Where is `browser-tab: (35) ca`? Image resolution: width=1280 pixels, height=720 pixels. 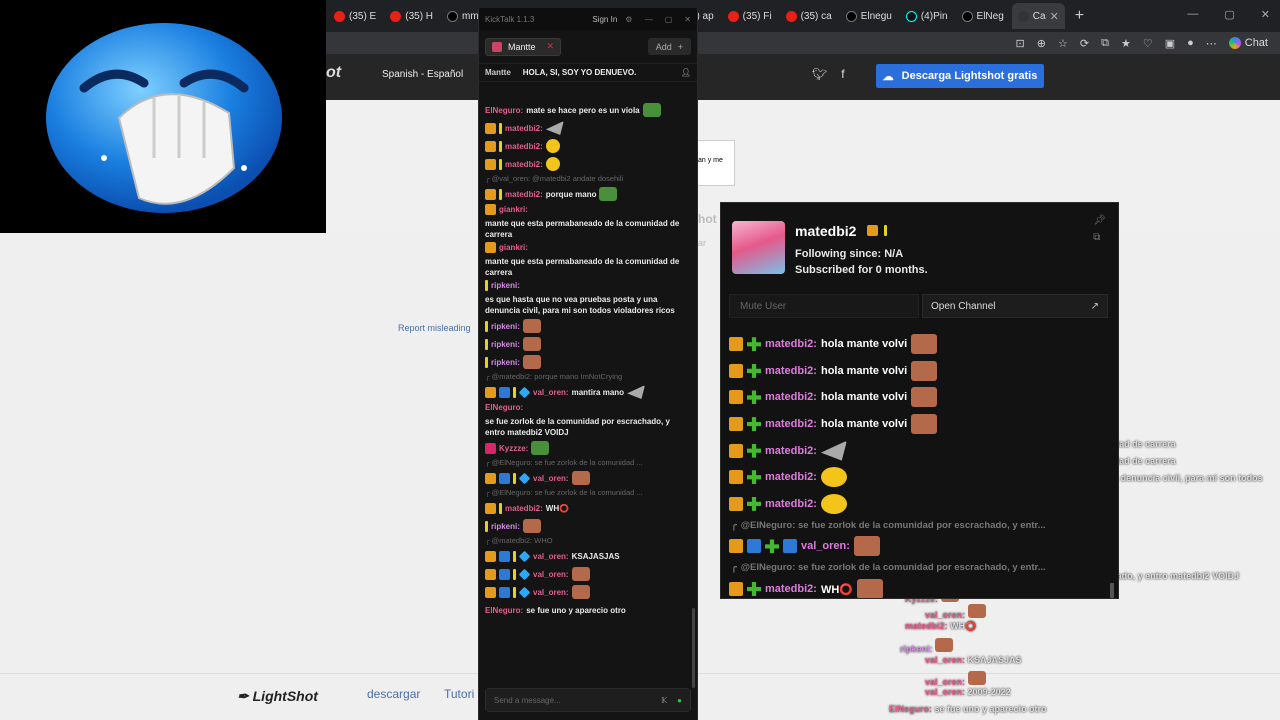
browser-tab: (35) ca is located at coordinates (809, 16).